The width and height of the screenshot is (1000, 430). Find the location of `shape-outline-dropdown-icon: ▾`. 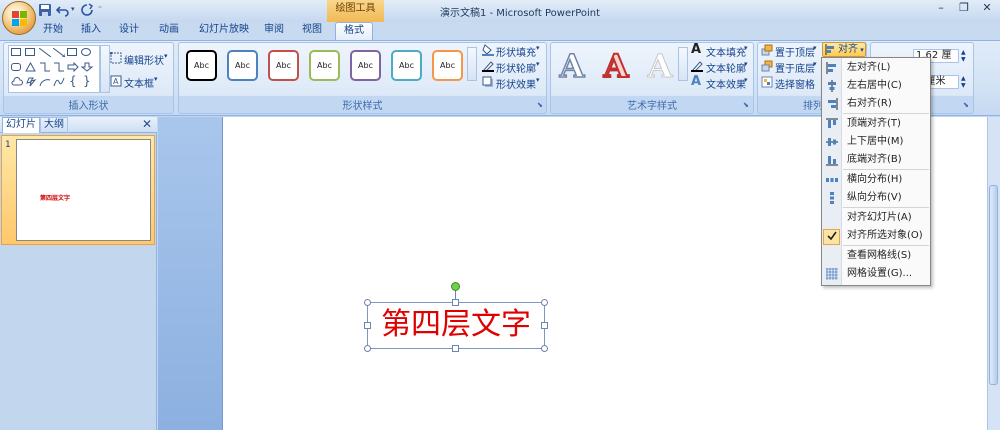

shape-outline-dropdown-icon: ▾ is located at coordinates (538, 64).